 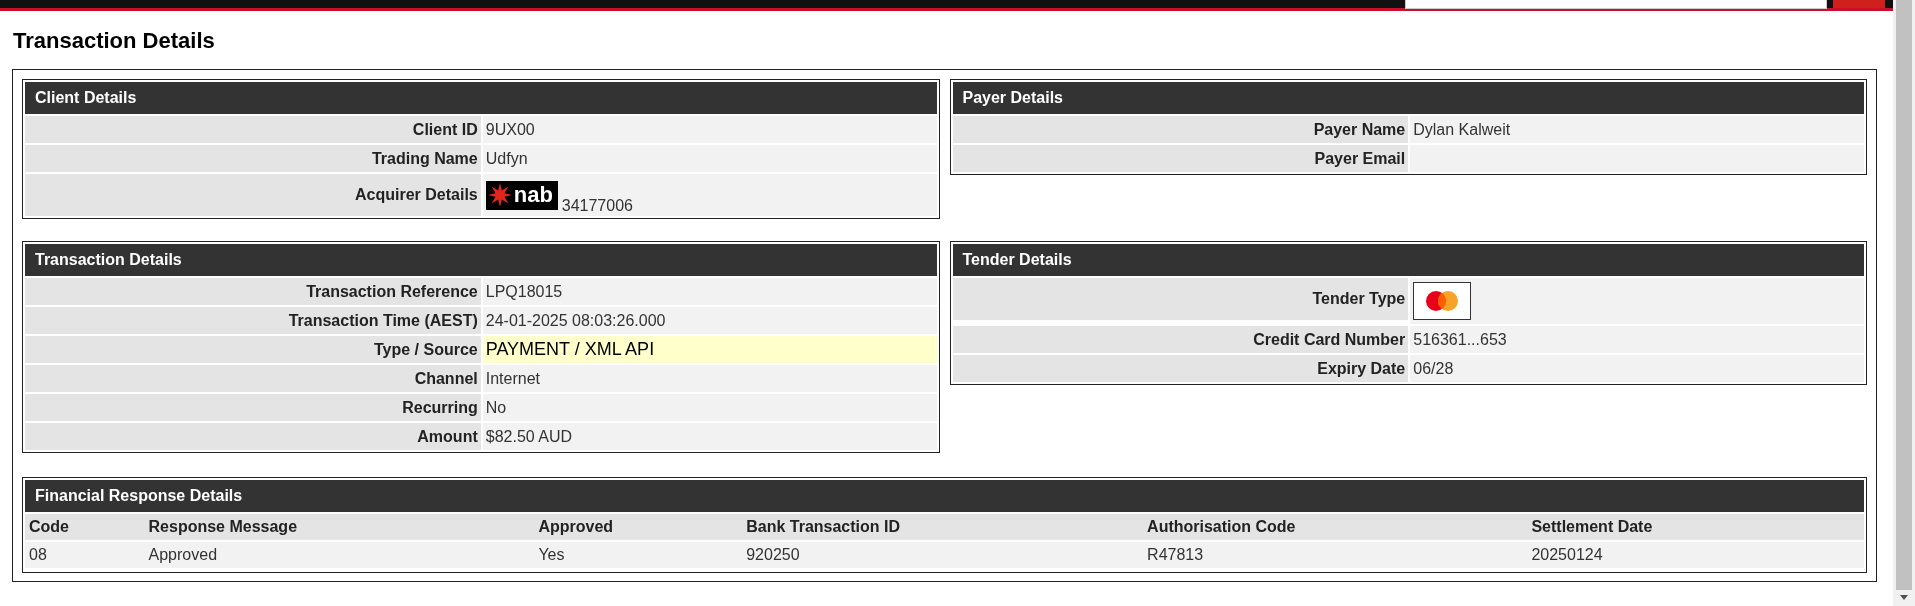 I want to click on scrollbar-thumb, so click(x=1904, y=295).